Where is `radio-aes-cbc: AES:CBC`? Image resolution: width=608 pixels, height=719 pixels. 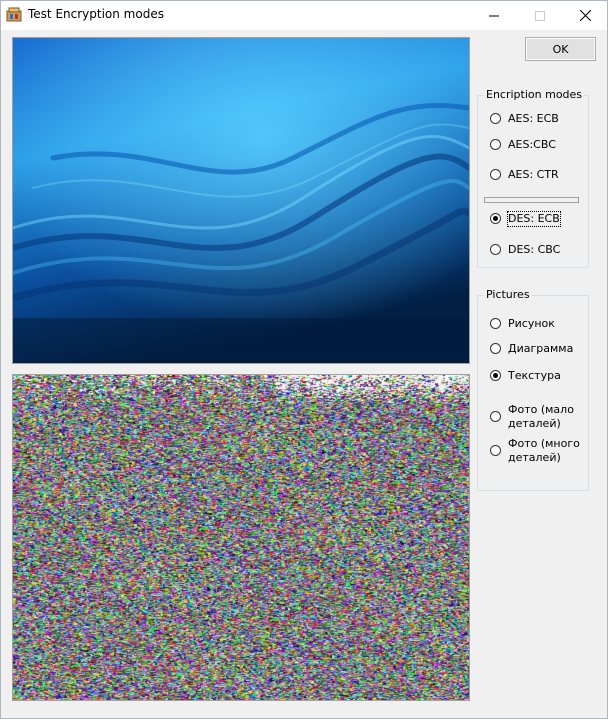 radio-aes-cbc: AES:CBC is located at coordinates (523, 145).